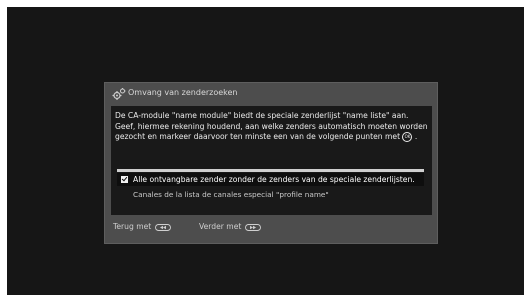 Image resolution: width=531 pixels, height=302 pixels. What do you see at coordinates (252, 227) in the screenshot?
I see `fast-forward-key-icon` at bounding box center [252, 227].